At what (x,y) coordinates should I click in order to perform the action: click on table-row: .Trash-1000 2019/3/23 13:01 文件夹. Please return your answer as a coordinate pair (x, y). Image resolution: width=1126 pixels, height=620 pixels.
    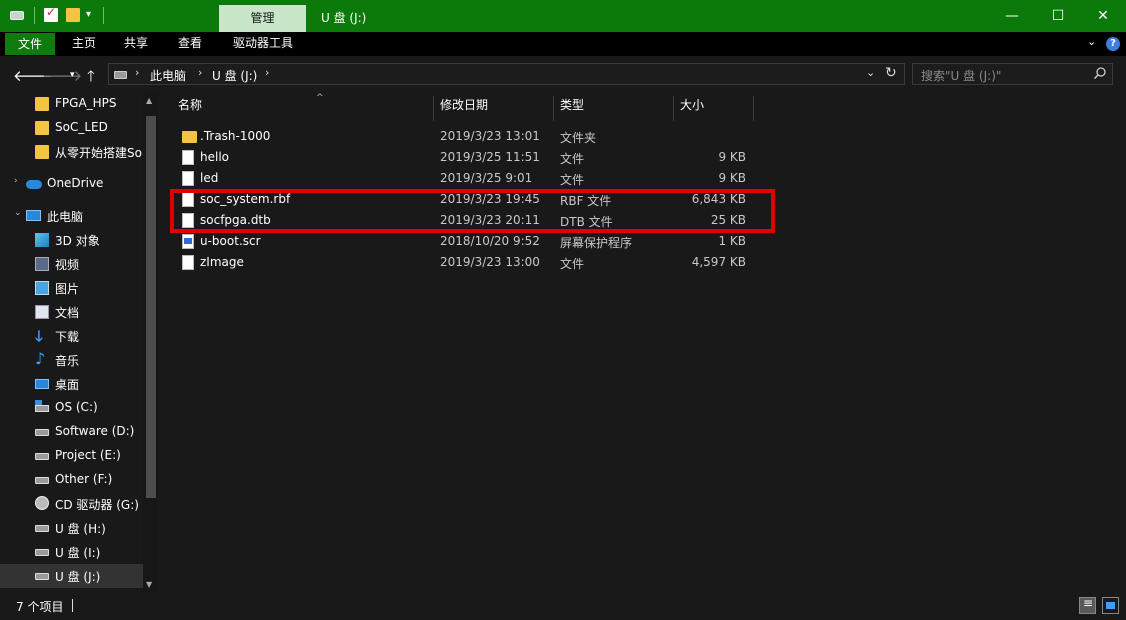
    Looking at the image, I should click on (466, 136).